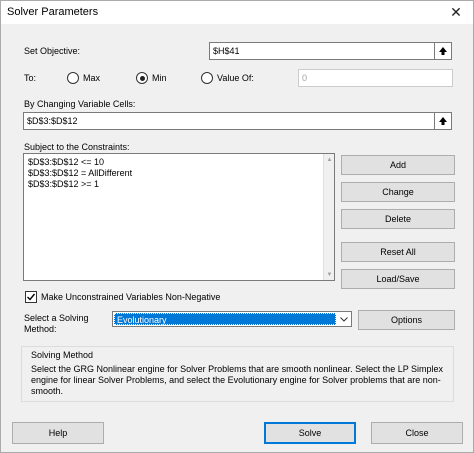 Image resolution: width=474 pixels, height=453 pixels. I want to click on solving-method-value: Evolutionary, so click(225, 319).